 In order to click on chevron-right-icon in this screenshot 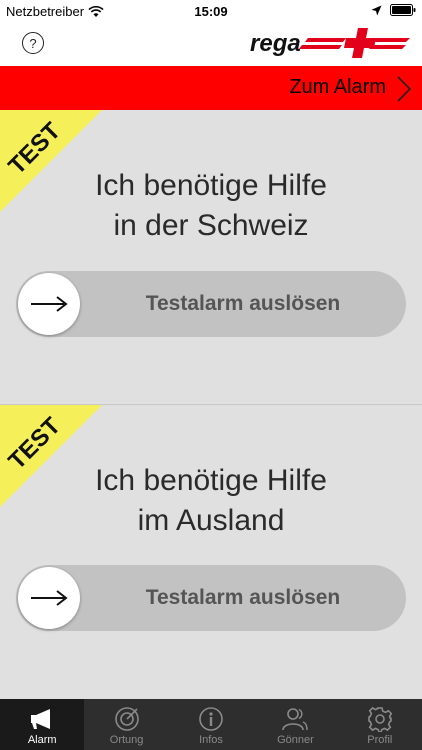, I will do `click(404, 89)`.